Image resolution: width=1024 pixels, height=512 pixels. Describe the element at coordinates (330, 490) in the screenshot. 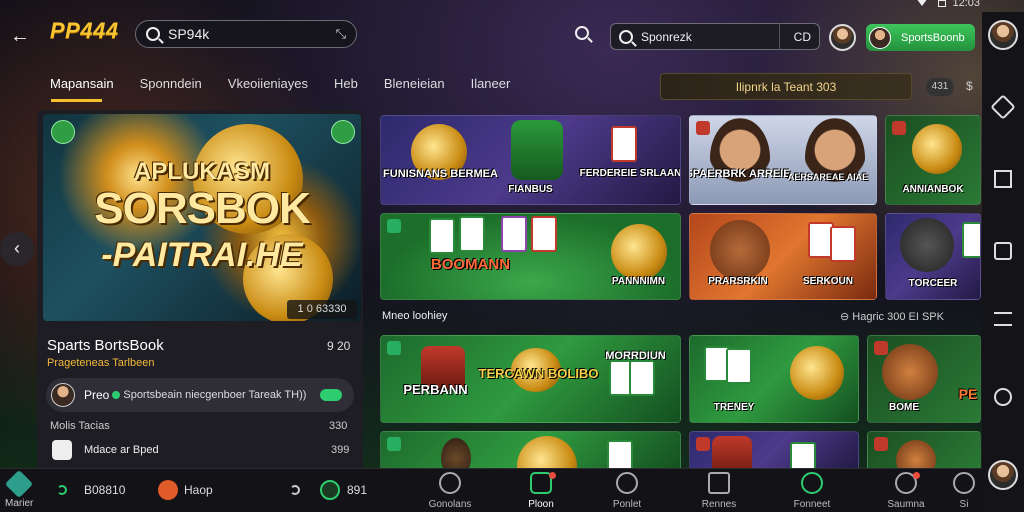

I see `green-coin-icon` at that location.